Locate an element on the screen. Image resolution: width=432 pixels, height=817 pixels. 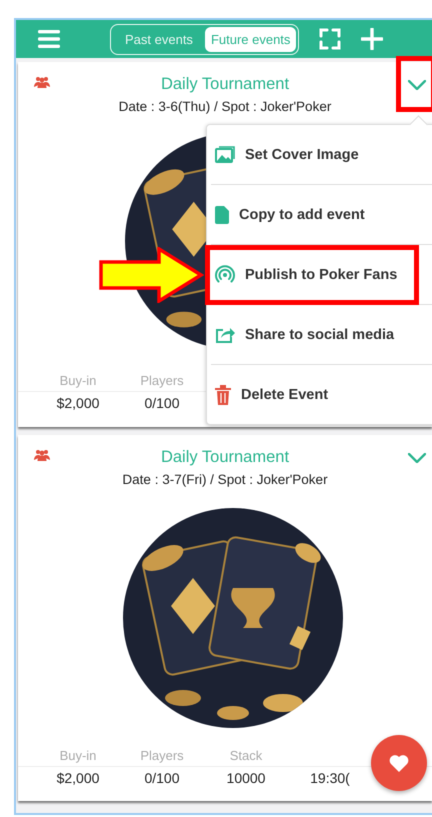
heart-icon is located at coordinates (399, 763).